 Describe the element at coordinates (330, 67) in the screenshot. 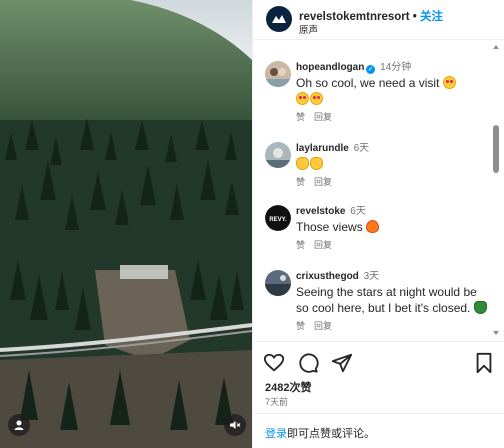

I see `comment-username: hopeandlogan` at that location.